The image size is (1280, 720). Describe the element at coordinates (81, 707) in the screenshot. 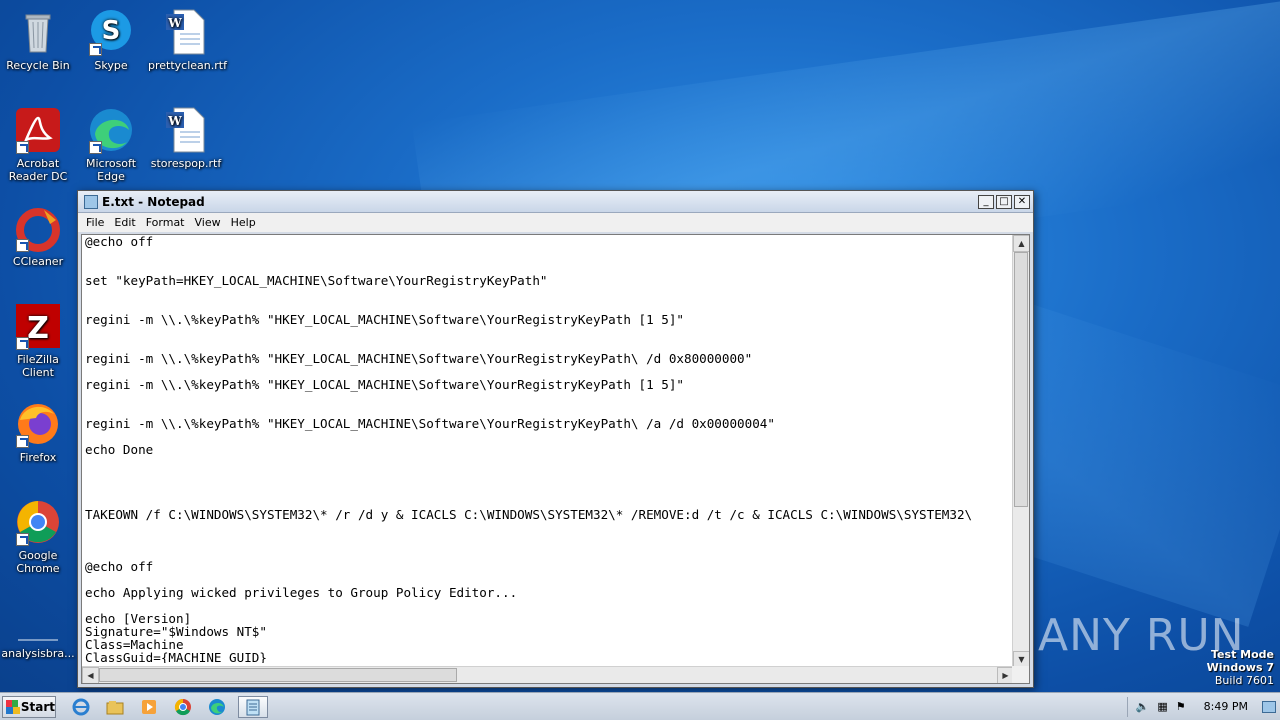

I see `taskbar-ie-icon` at that location.